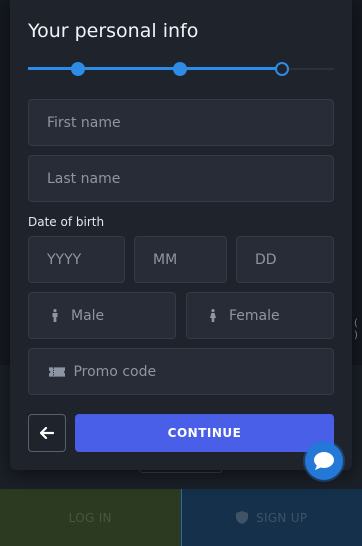  I want to click on gender-male-option: Male, so click(102, 315).